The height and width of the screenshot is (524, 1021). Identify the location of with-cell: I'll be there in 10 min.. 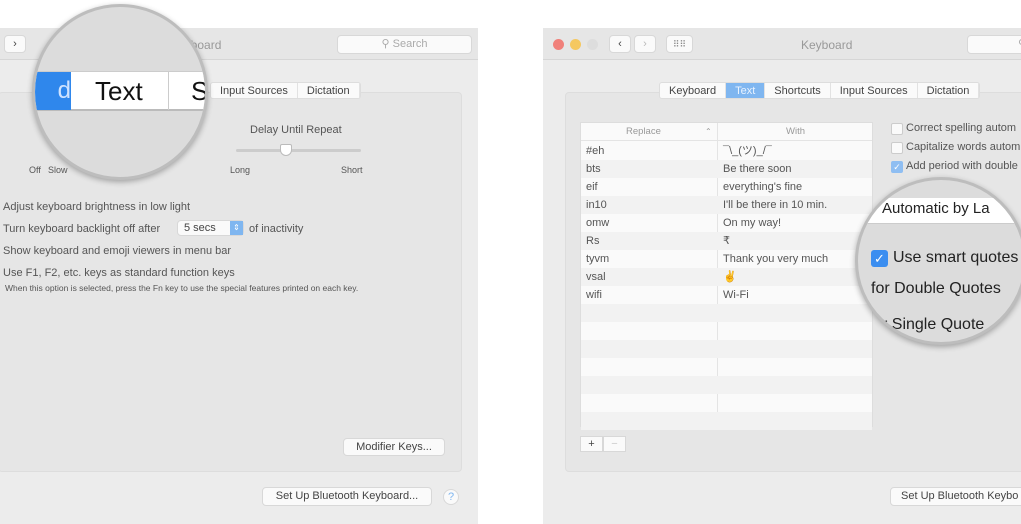
(775, 205).